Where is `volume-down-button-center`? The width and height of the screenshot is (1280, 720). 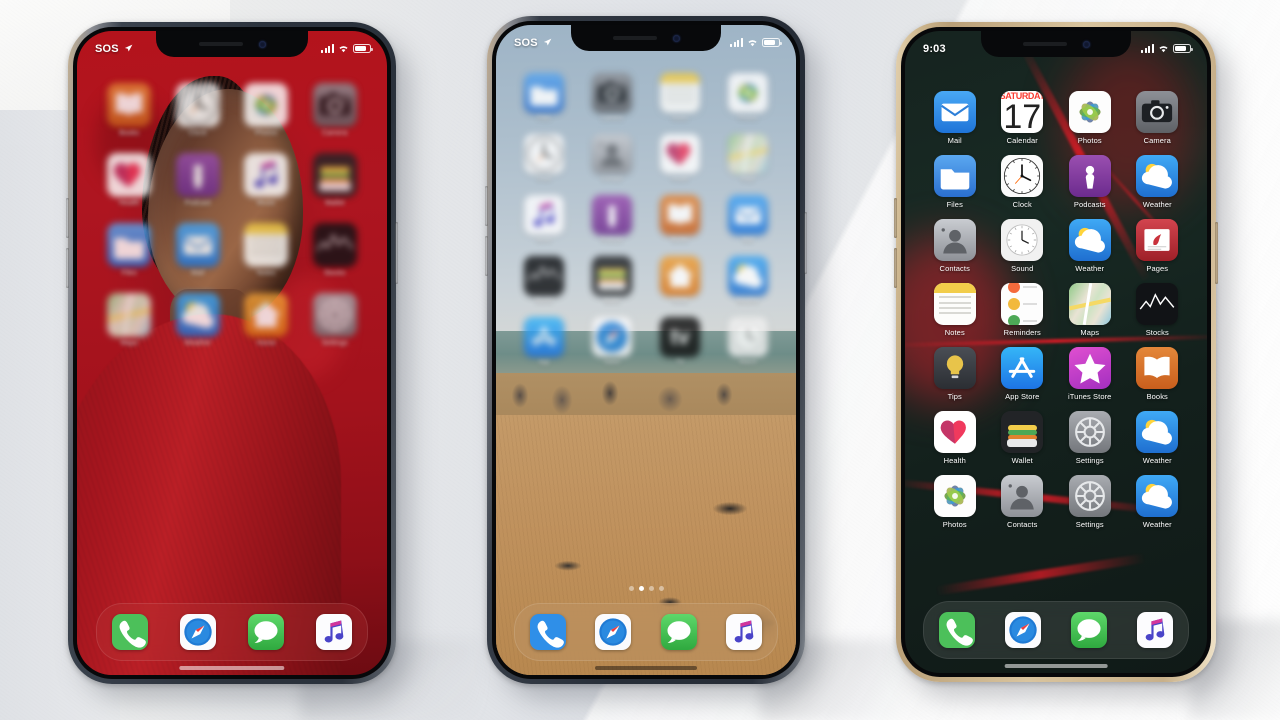
volume-down-button-center is located at coordinates (486, 256).